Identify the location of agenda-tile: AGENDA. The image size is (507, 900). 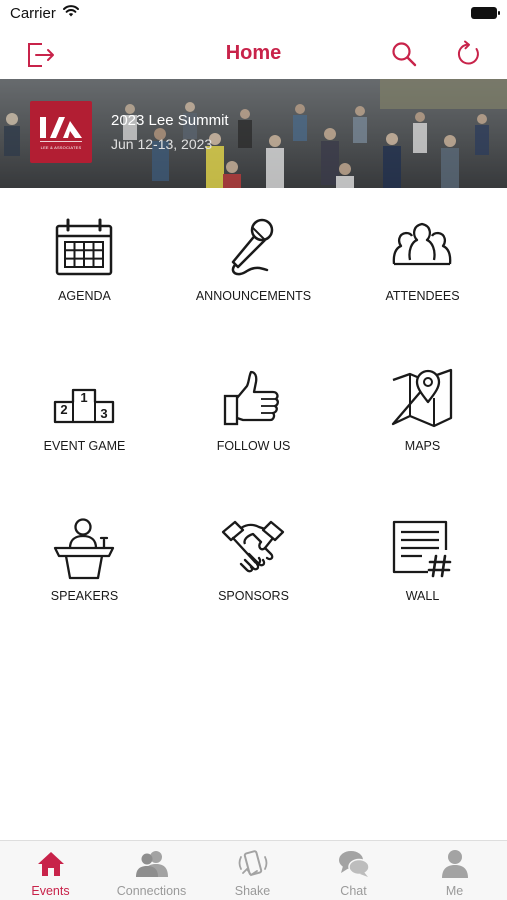
(84, 263).